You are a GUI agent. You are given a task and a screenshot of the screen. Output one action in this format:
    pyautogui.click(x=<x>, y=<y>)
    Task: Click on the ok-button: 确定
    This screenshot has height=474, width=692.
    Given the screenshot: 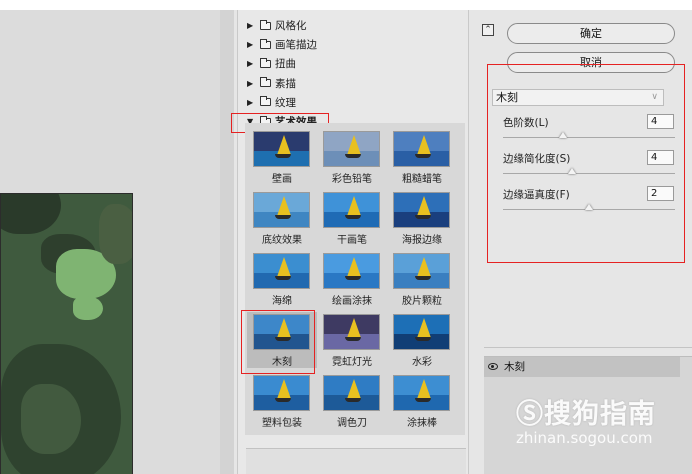 What is the action you would take?
    pyautogui.click(x=591, y=33)
    